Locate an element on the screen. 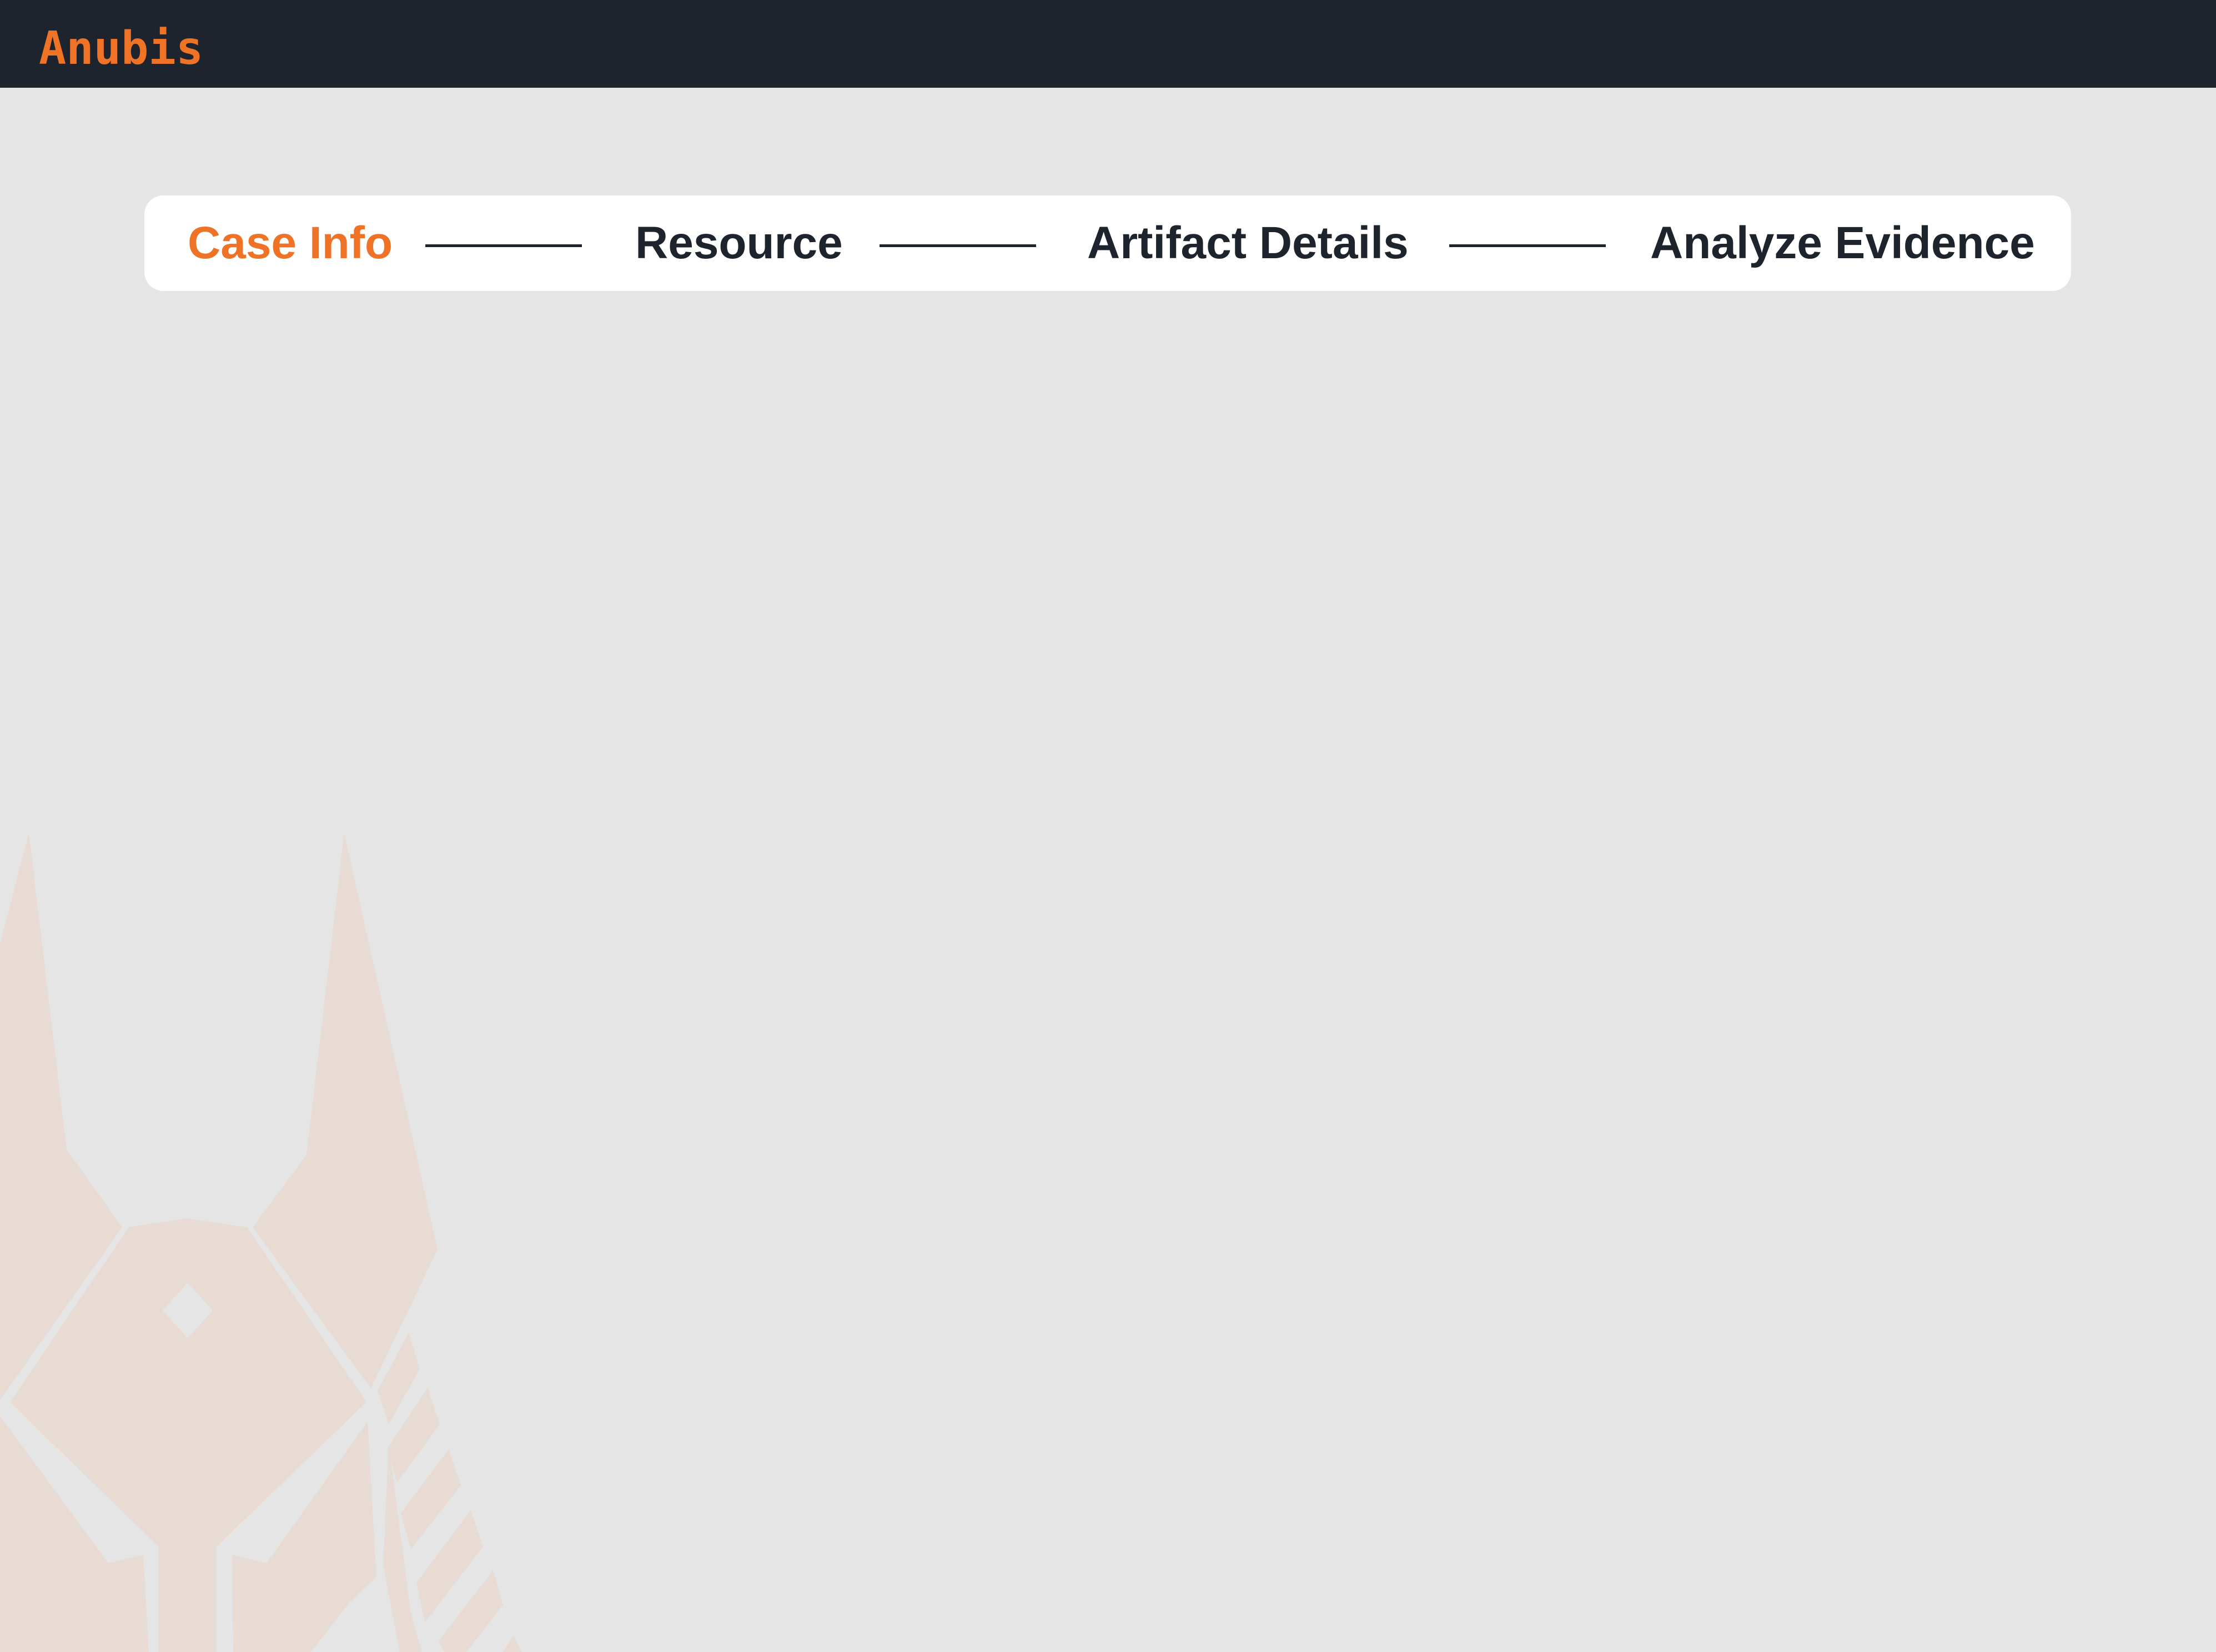 The image size is (2216, 1652). anubis-logo-icon is located at coordinates (261, 1242).